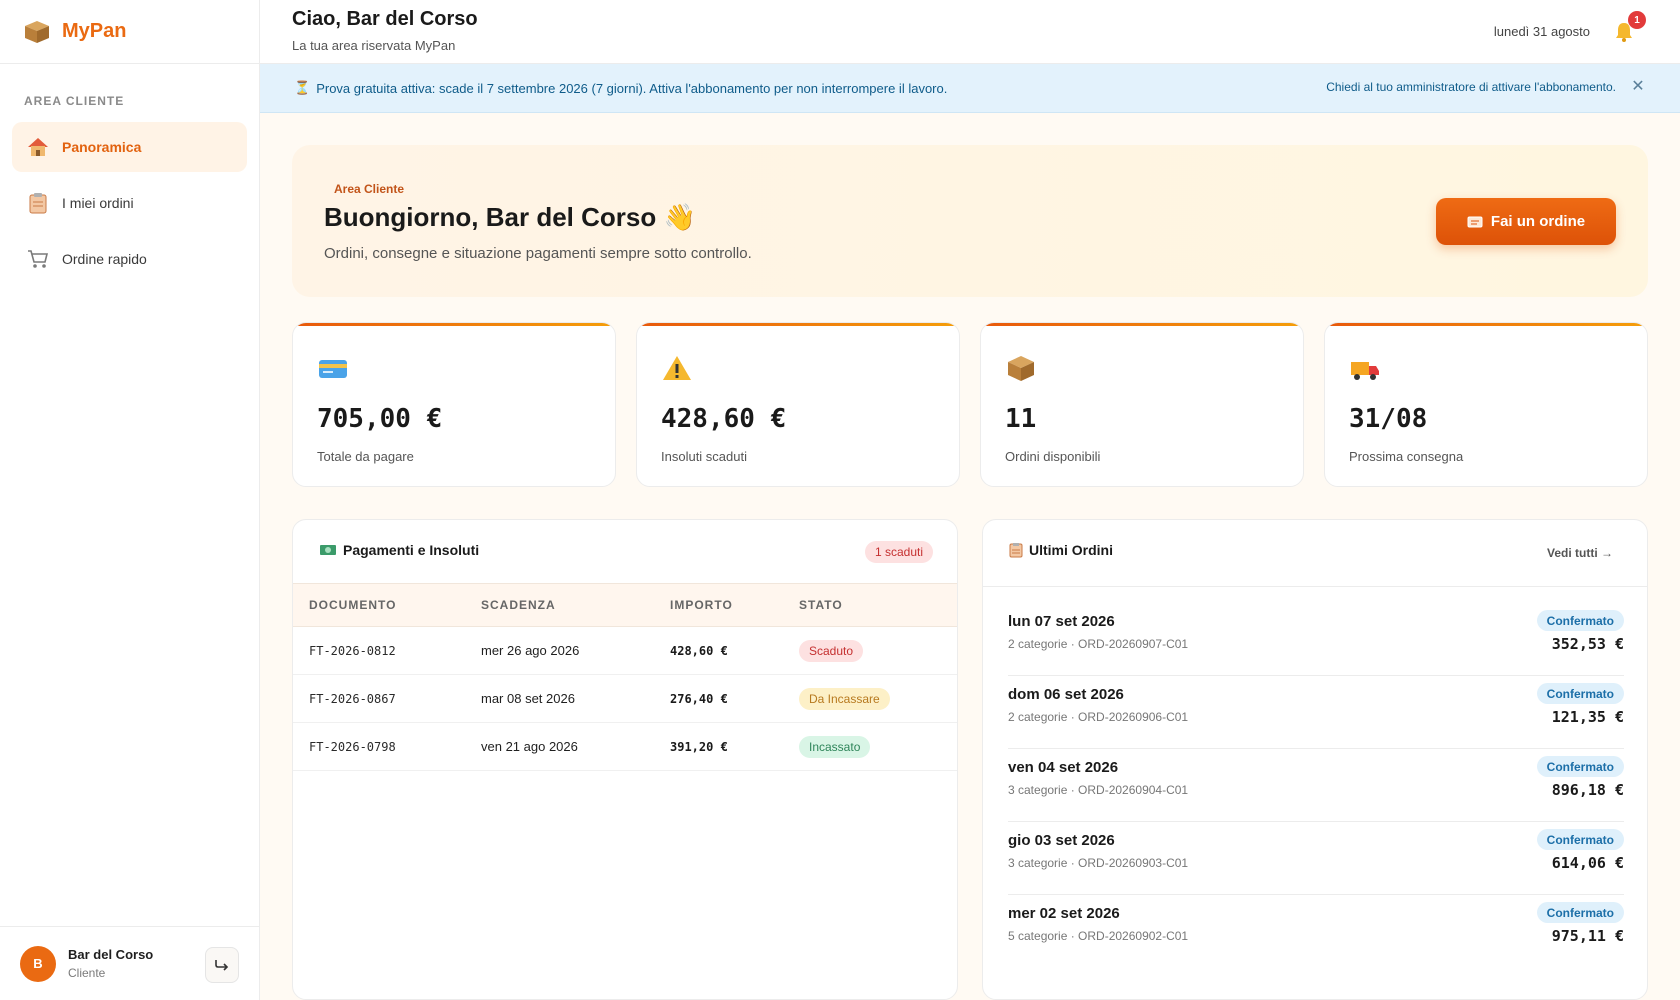 The image size is (1680, 1000). Describe the element at coordinates (704, 456) in the screenshot. I see `stat-label: Insoluti scaduti` at that location.